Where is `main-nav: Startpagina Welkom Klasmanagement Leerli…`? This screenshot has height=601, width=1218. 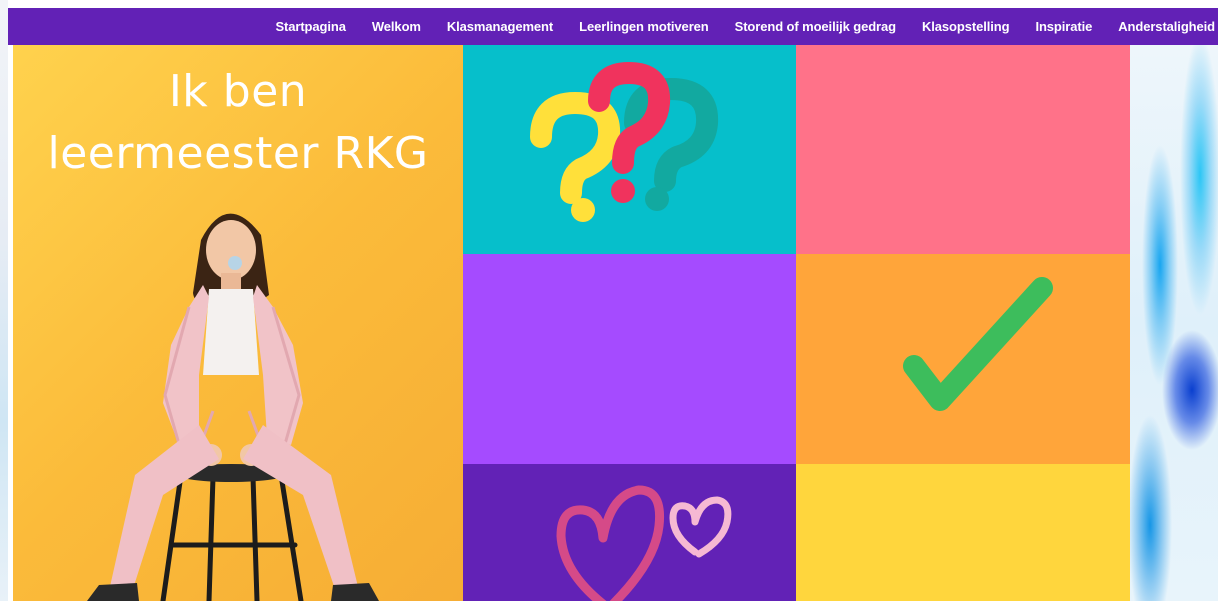 main-nav: Startpagina Welkom Klasmanagement Leerli… is located at coordinates (613, 26).